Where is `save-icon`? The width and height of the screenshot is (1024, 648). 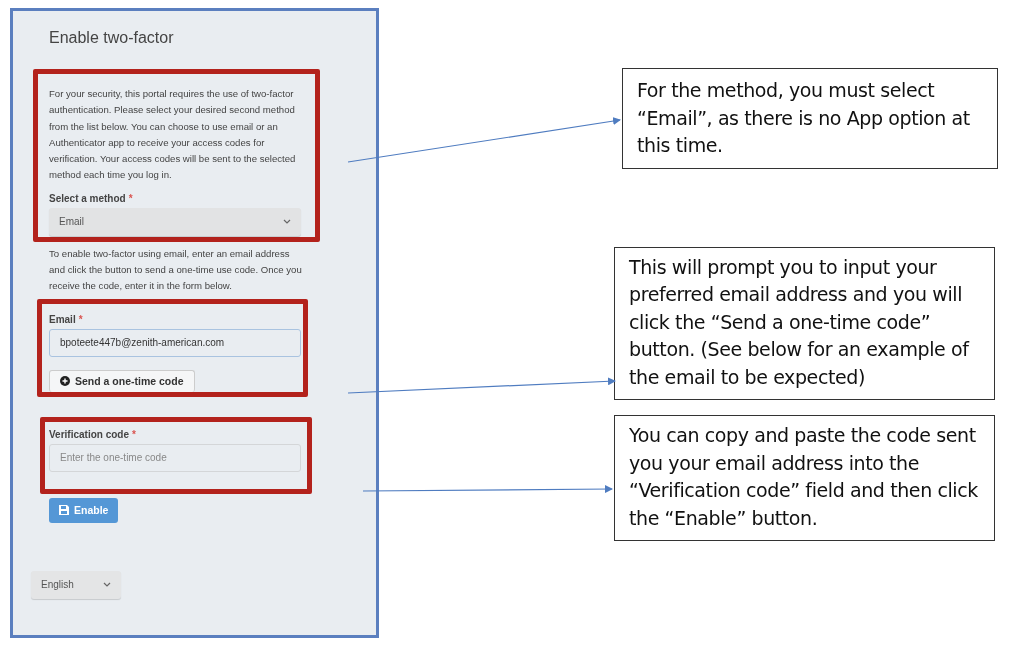 save-icon is located at coordinates (64, 510).